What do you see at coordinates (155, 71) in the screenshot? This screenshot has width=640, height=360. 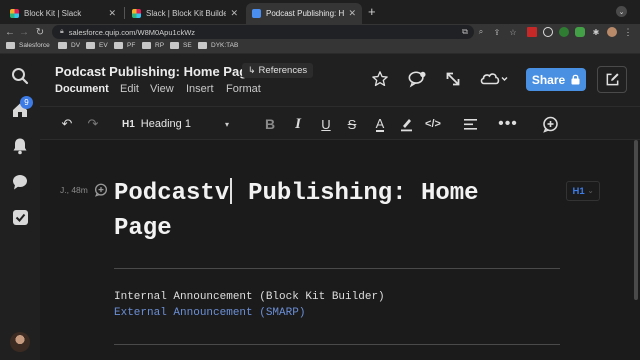 I see `page-title: Podcast Publishing: Home Page` at bounding box center [155, 71].